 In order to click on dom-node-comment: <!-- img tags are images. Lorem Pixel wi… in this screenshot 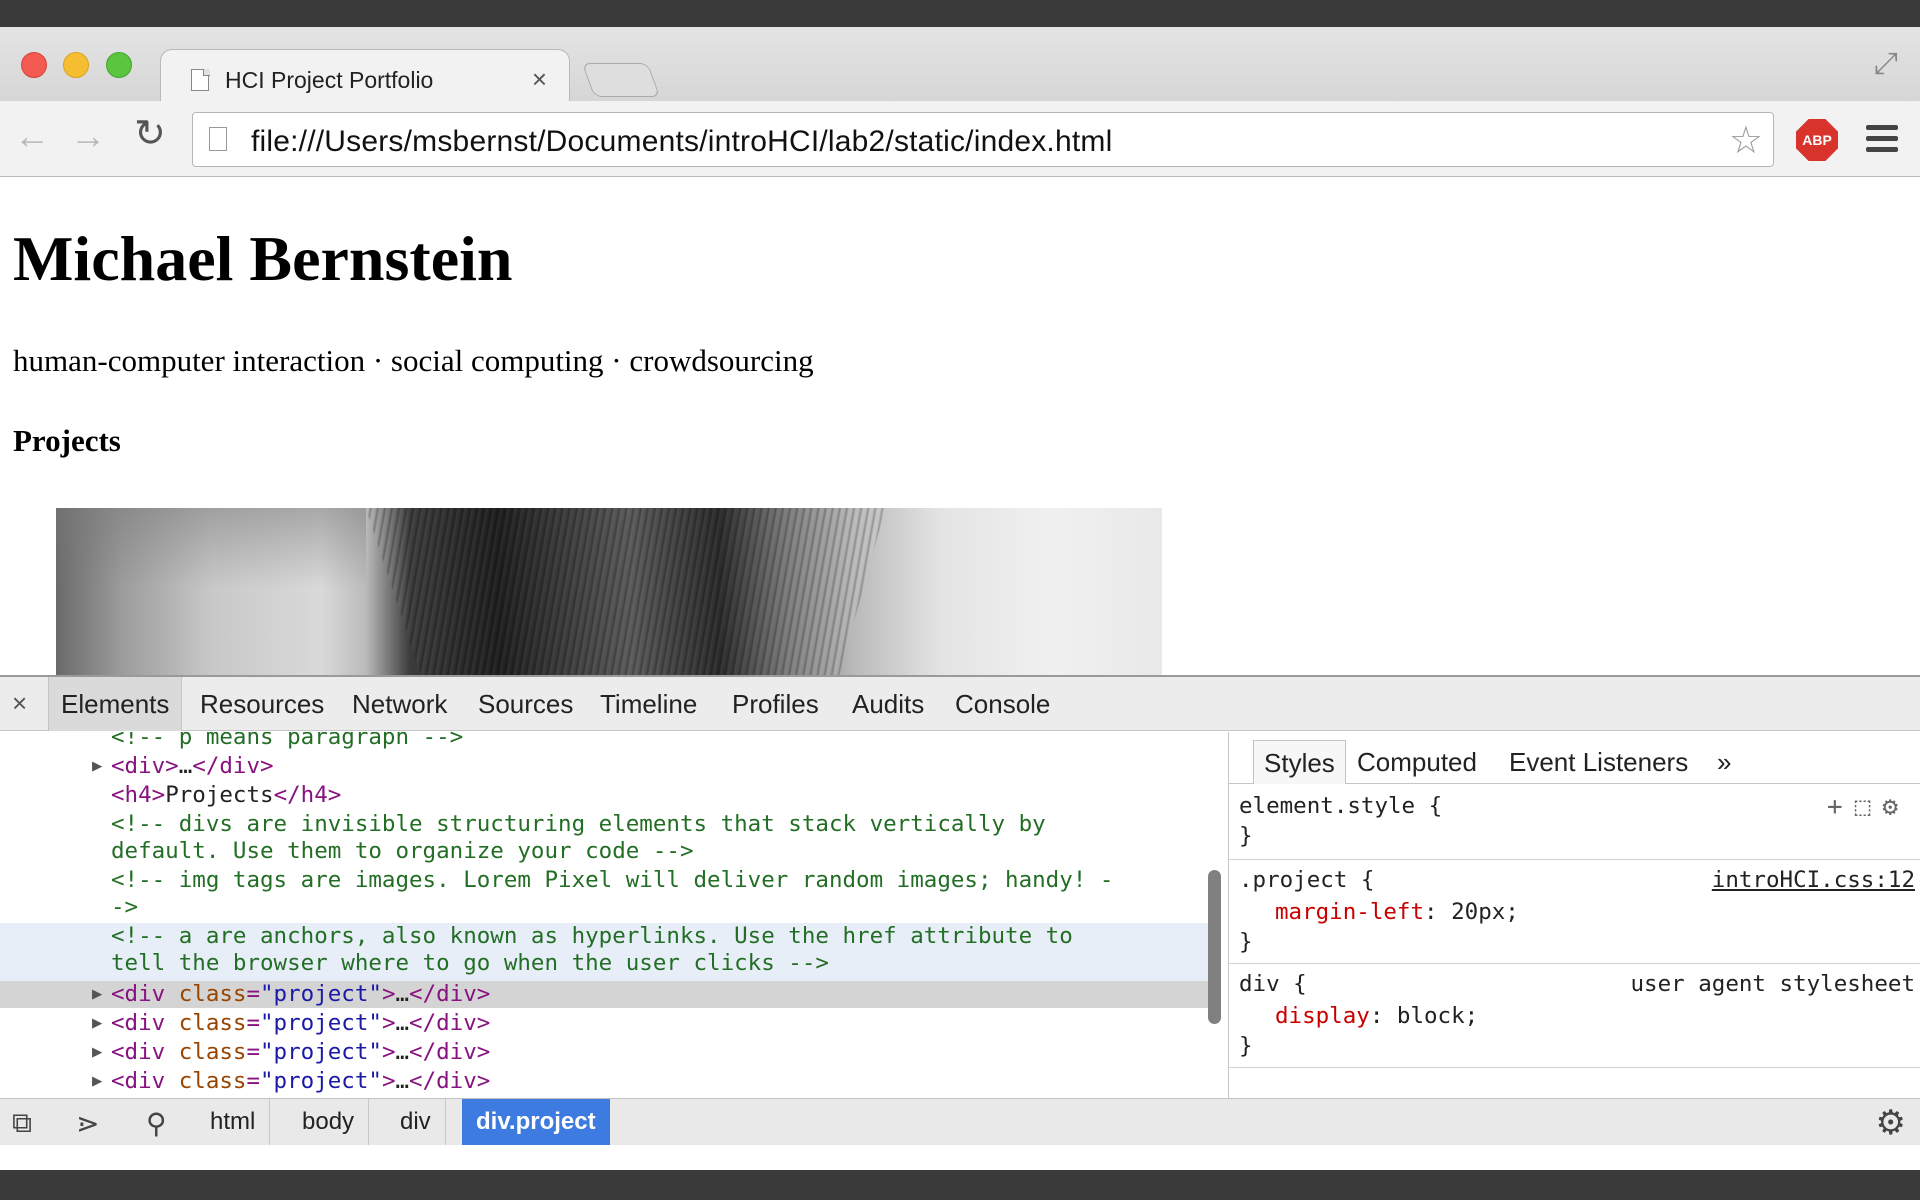, I will do `click(606, 880)`.